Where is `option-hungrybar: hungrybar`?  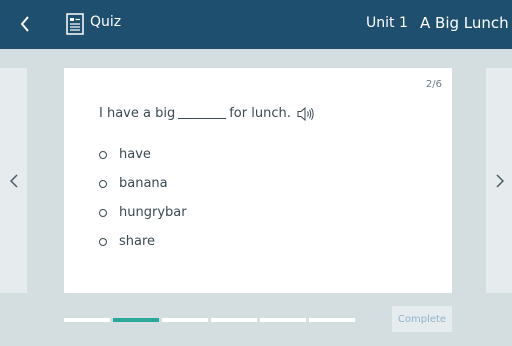
option-hungrybar: hungrybar is located at coordinates (143, 212).